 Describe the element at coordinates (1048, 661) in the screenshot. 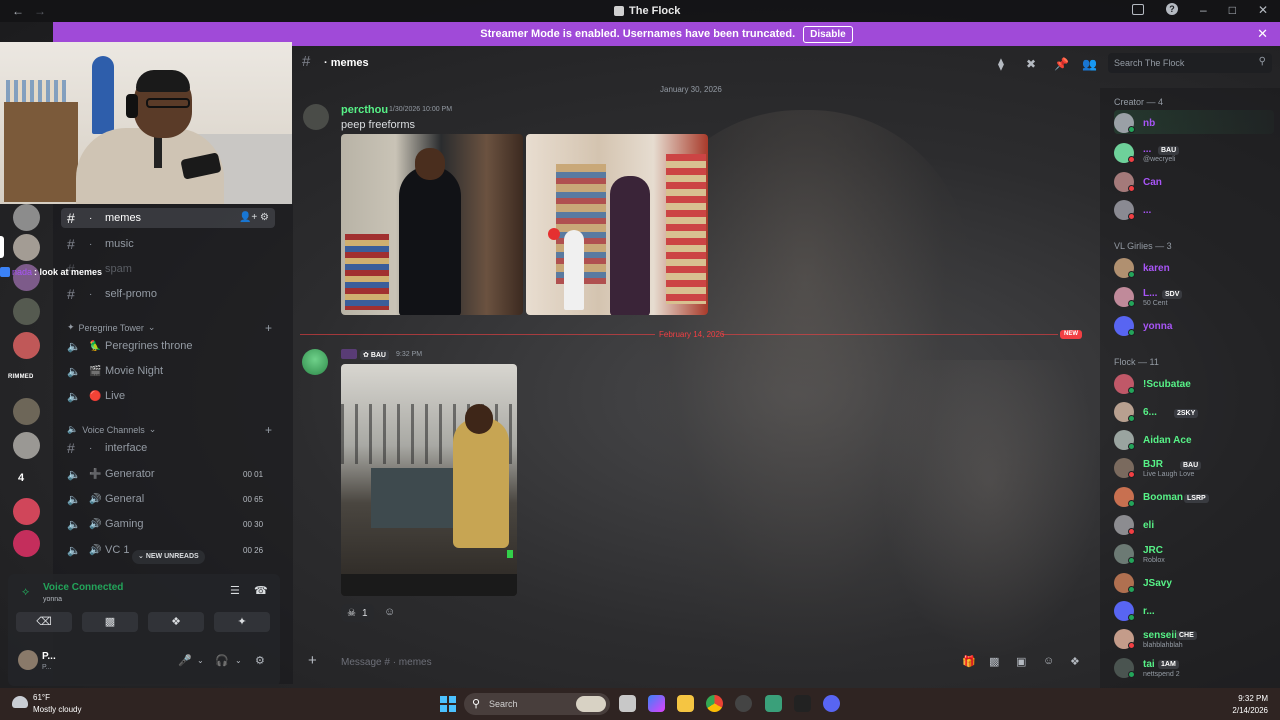

I see `emoji-icon: ☺` at that location.